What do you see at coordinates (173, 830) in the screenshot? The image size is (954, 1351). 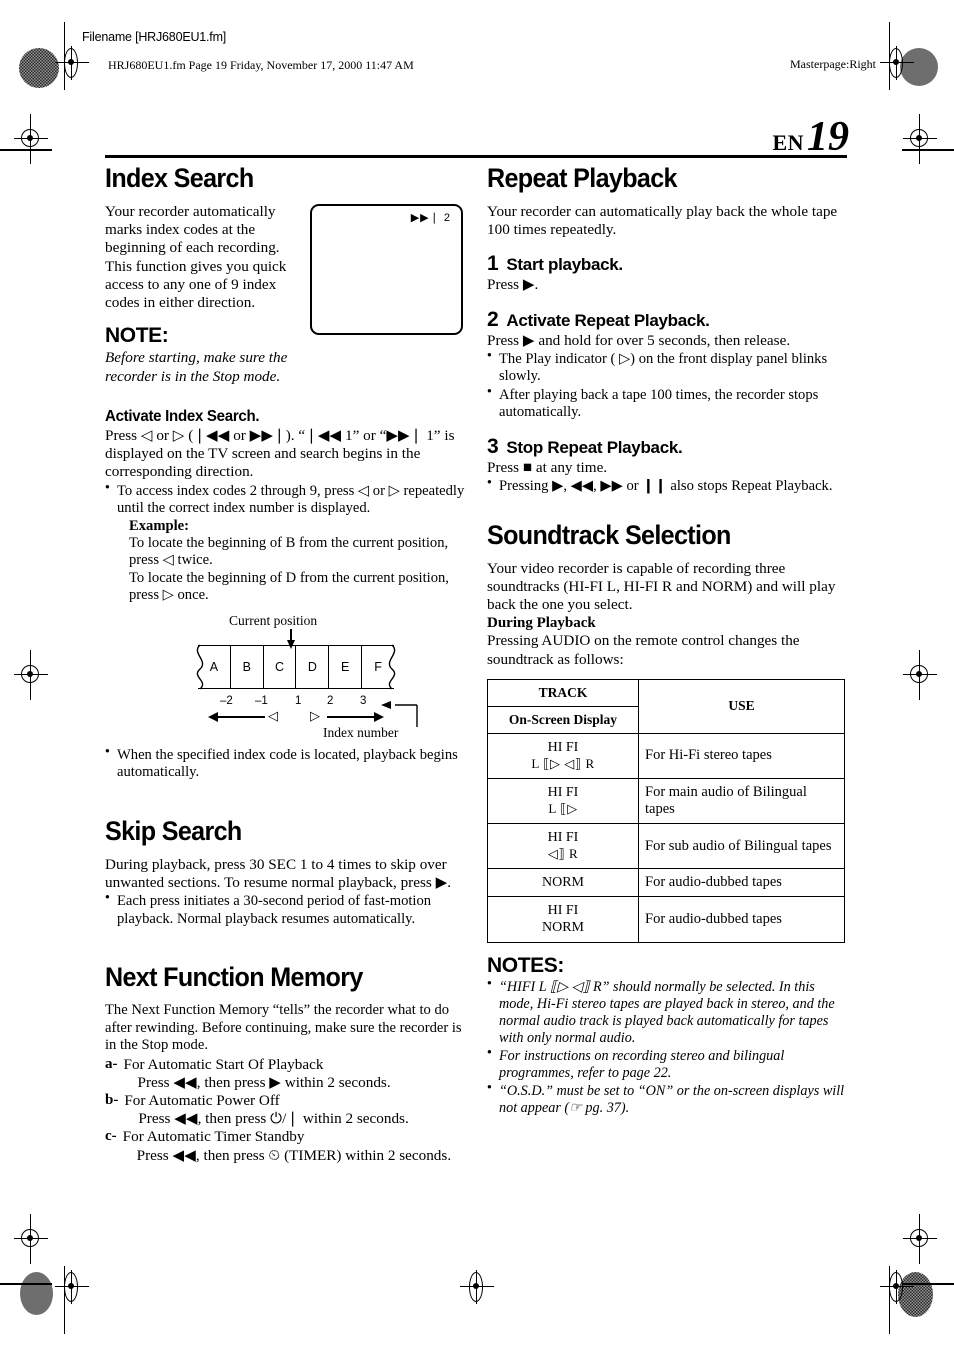 I see `heading-skip-search: Skip Search` at bounding box center [173, 830].